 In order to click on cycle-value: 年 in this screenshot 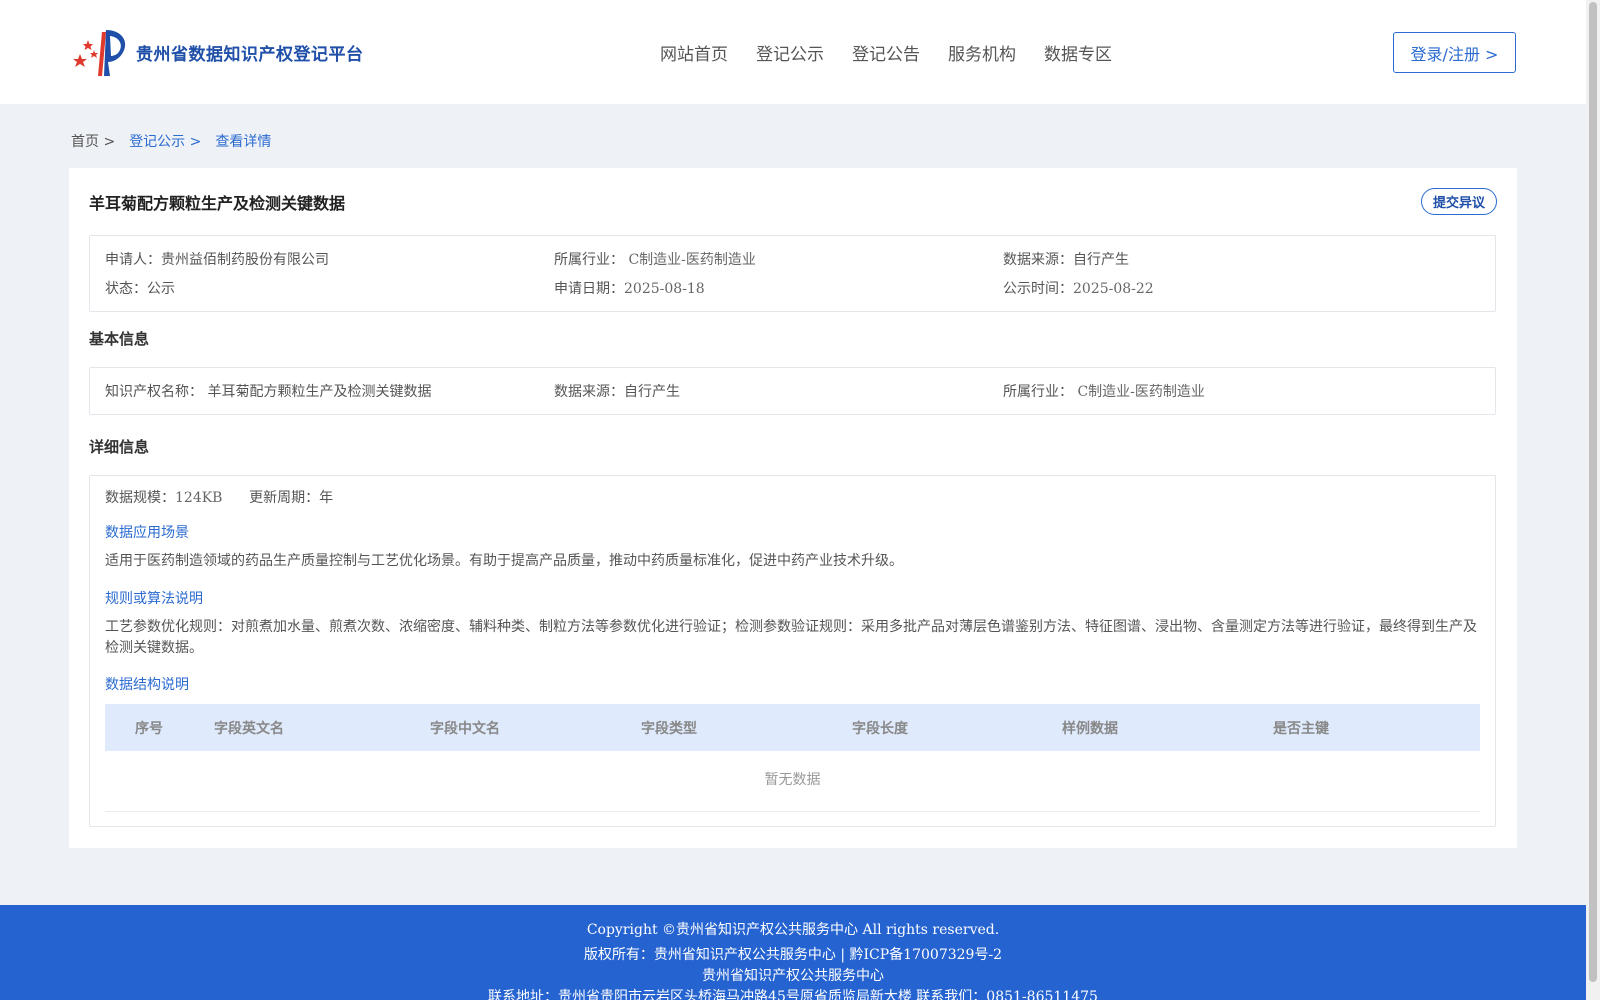, I will do `click(326, 498)`.